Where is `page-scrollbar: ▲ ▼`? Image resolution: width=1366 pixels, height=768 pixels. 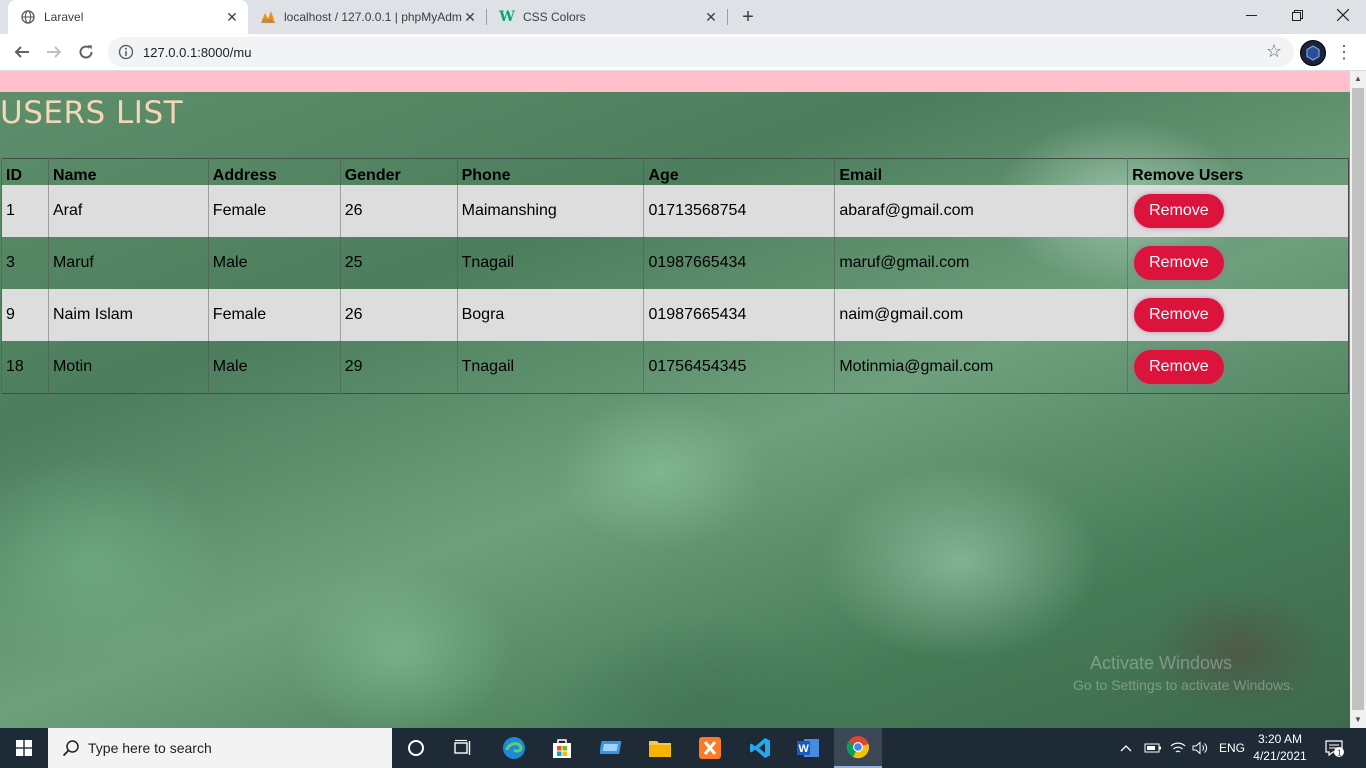
page-scrollbar: ▲ ▼ is located at coordinates (1358, 399).